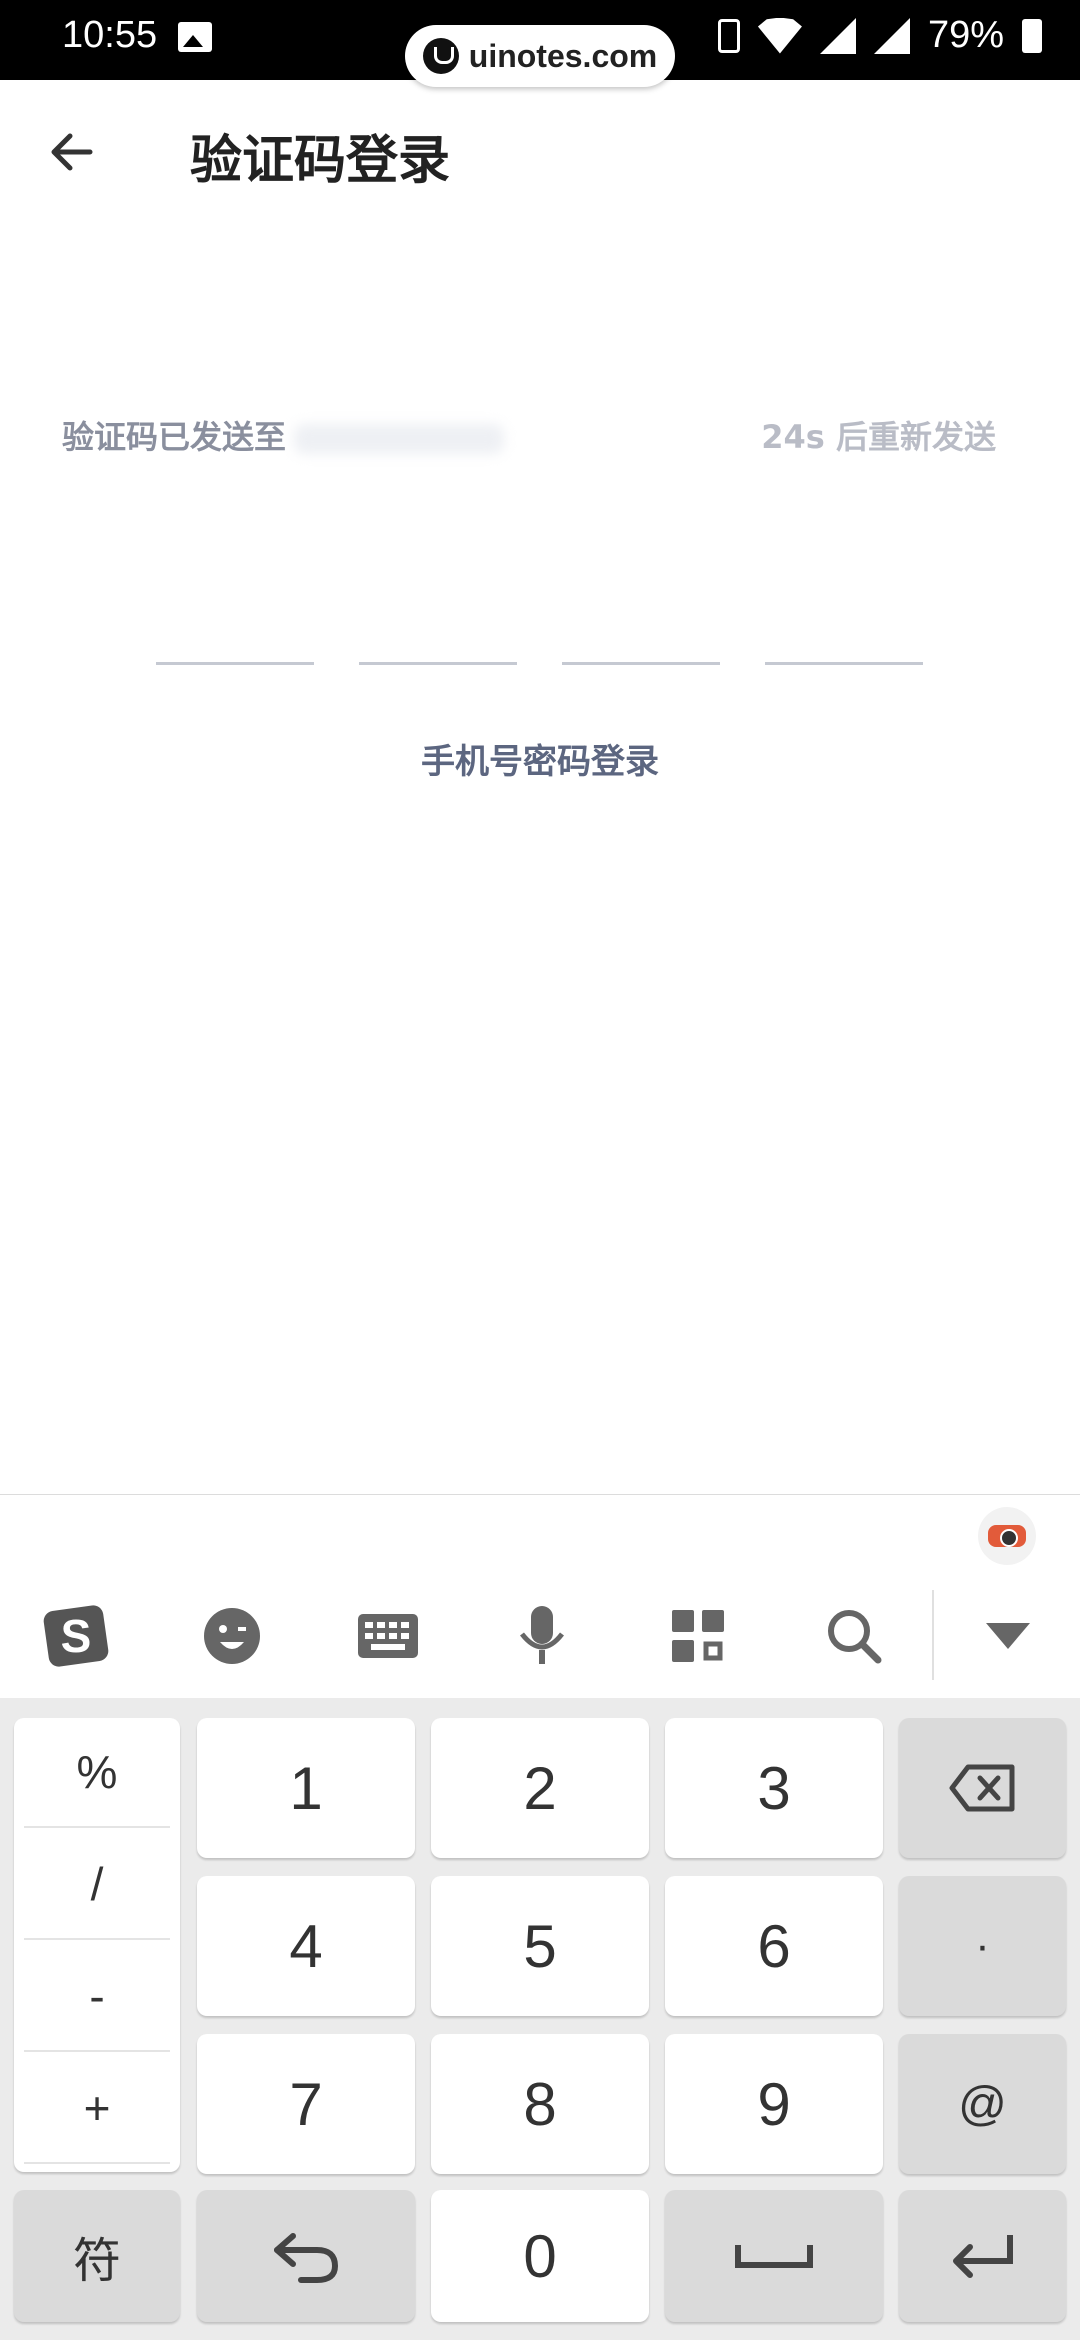 This screenshot has width=1080, height=2340. Describe the element at coordinates (982, 2104) in the screenshot. I see `at-key: @` at that location.